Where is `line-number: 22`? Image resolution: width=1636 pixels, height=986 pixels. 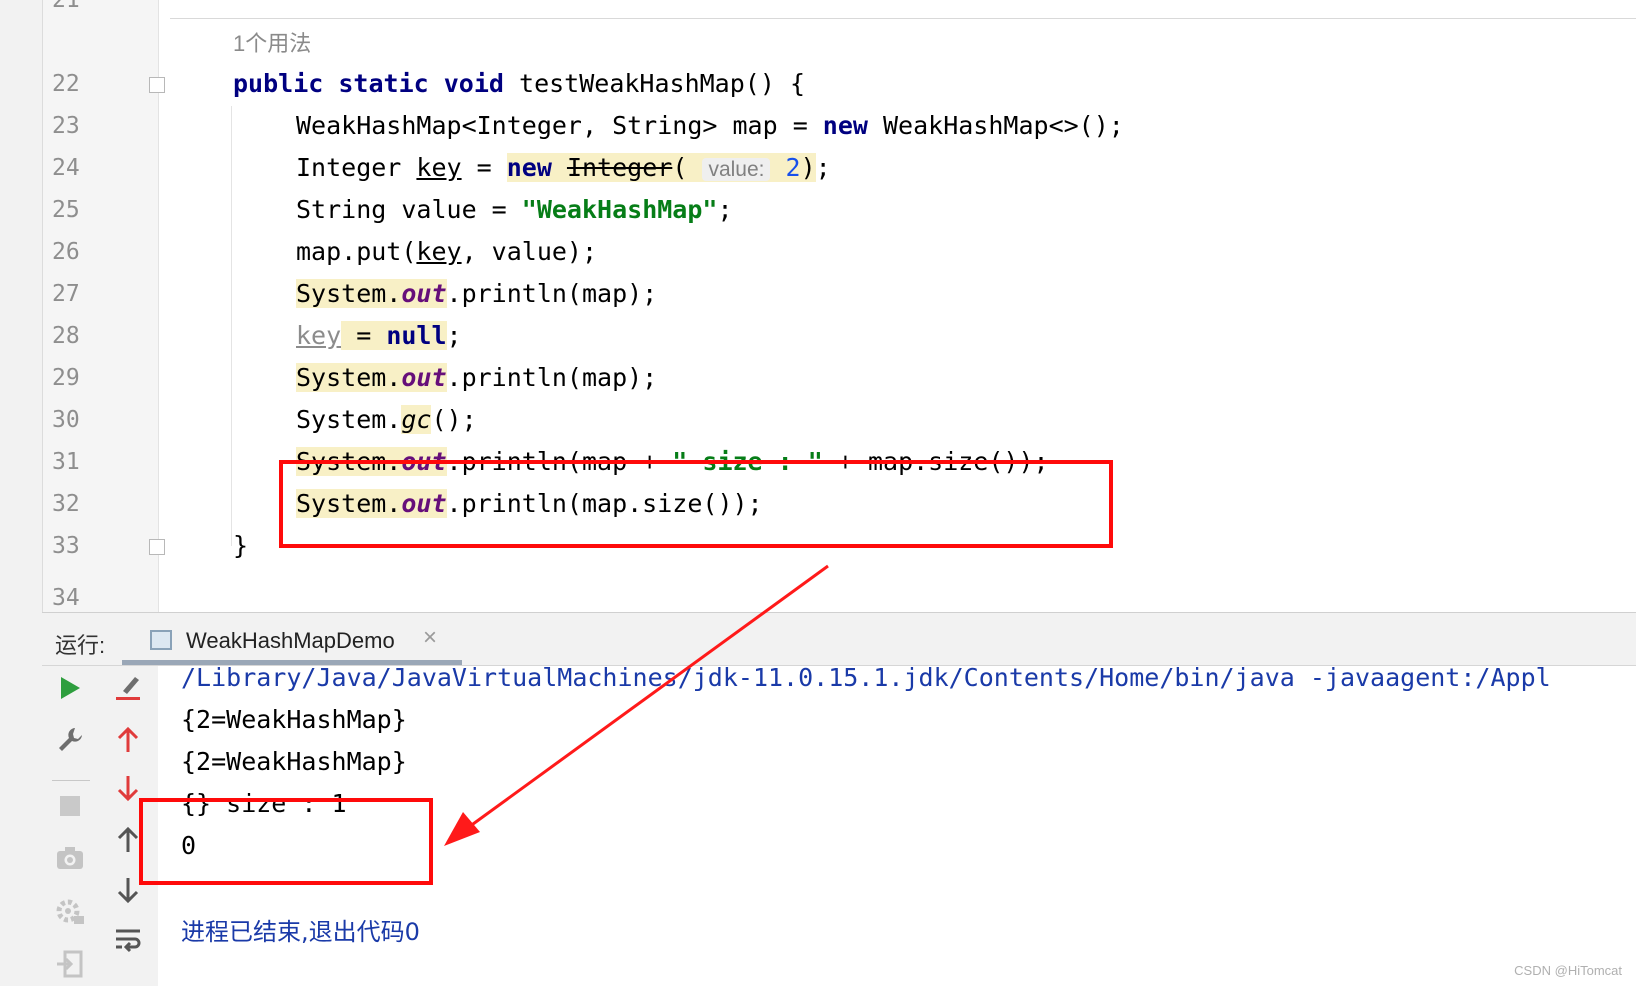
line-number: 22 is located at coordinates (66, 84).